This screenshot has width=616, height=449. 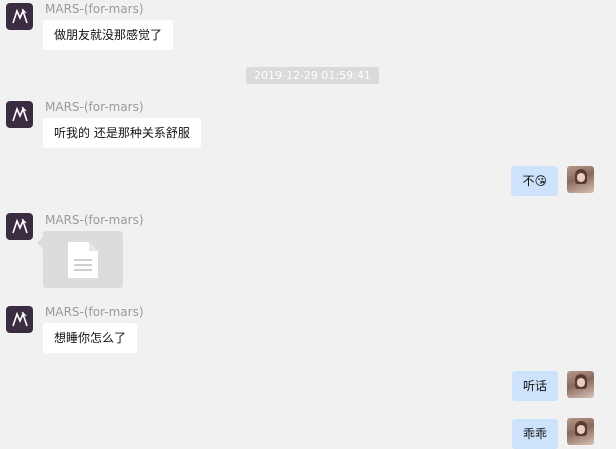 I want to click on file-attachment, so click(x=80, y=259).